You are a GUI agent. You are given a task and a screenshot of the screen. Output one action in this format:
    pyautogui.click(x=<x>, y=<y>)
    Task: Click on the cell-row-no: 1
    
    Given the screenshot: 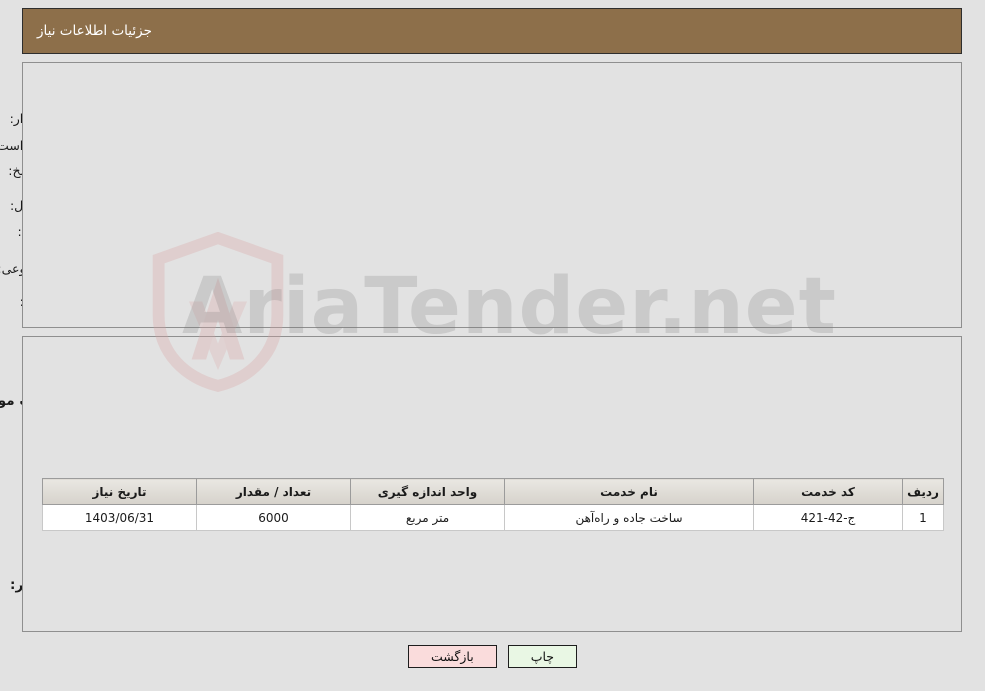 What is the action you would take?
    pyautogui.click(x=923, y=517)
    